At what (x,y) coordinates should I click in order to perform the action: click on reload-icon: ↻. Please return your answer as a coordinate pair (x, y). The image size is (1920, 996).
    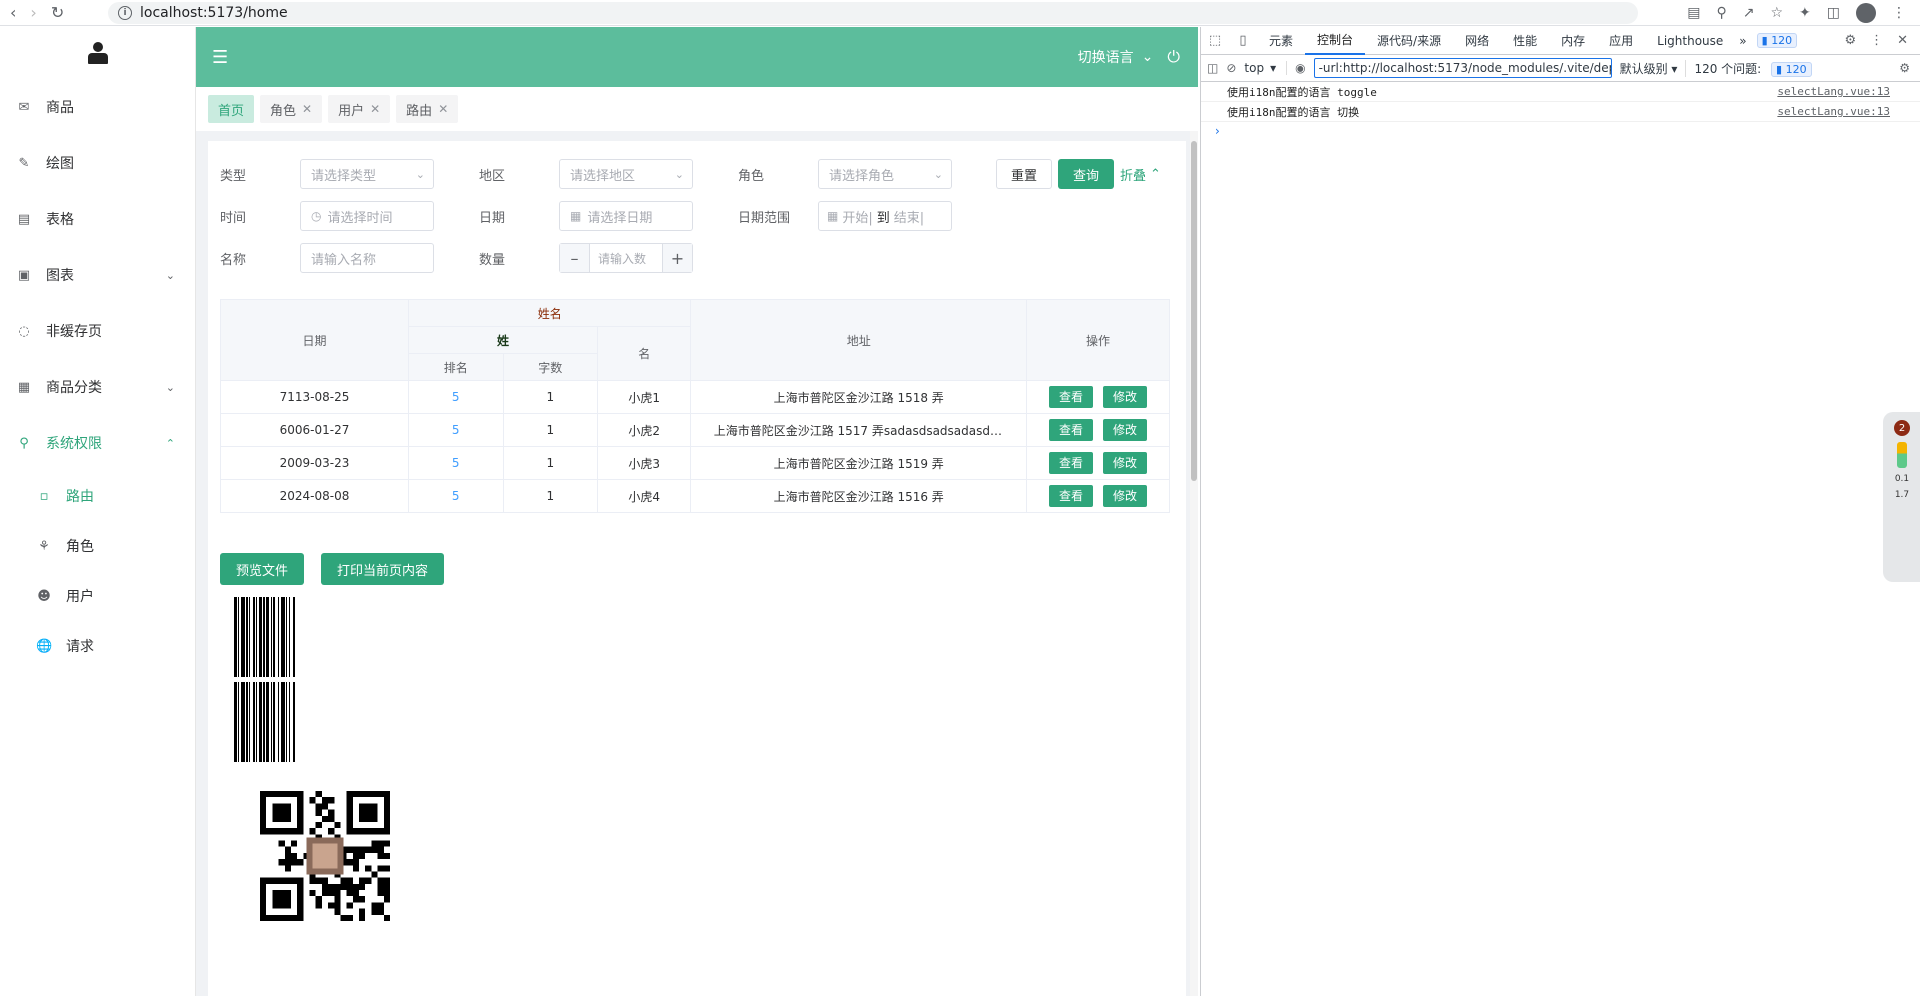
    Looking at the image, I should click on (57, 12).